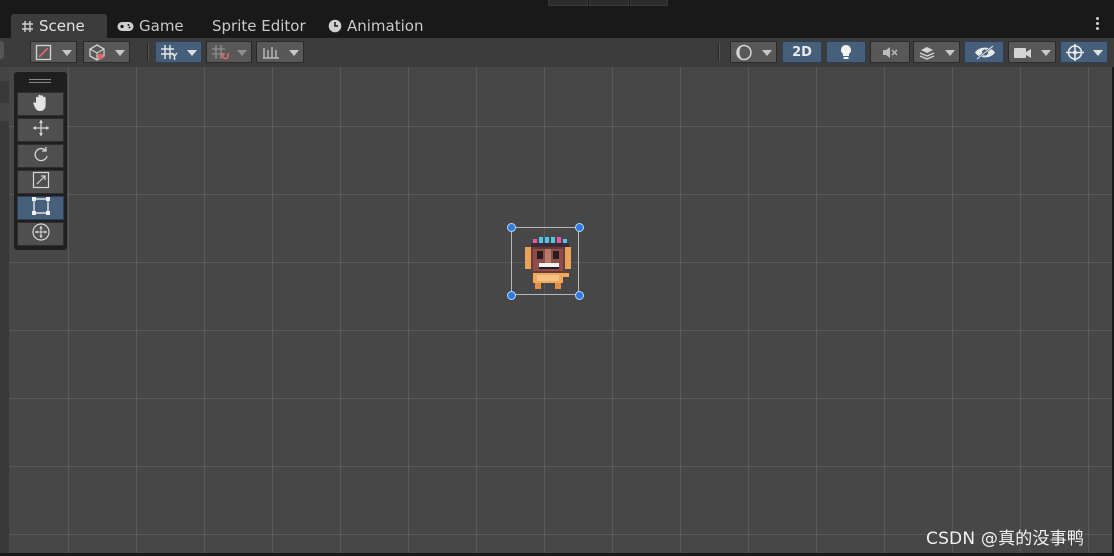  Describe the element at coordinates (511, 295) in the screenshot. I see `resize-handle-bottom-left` at that location.